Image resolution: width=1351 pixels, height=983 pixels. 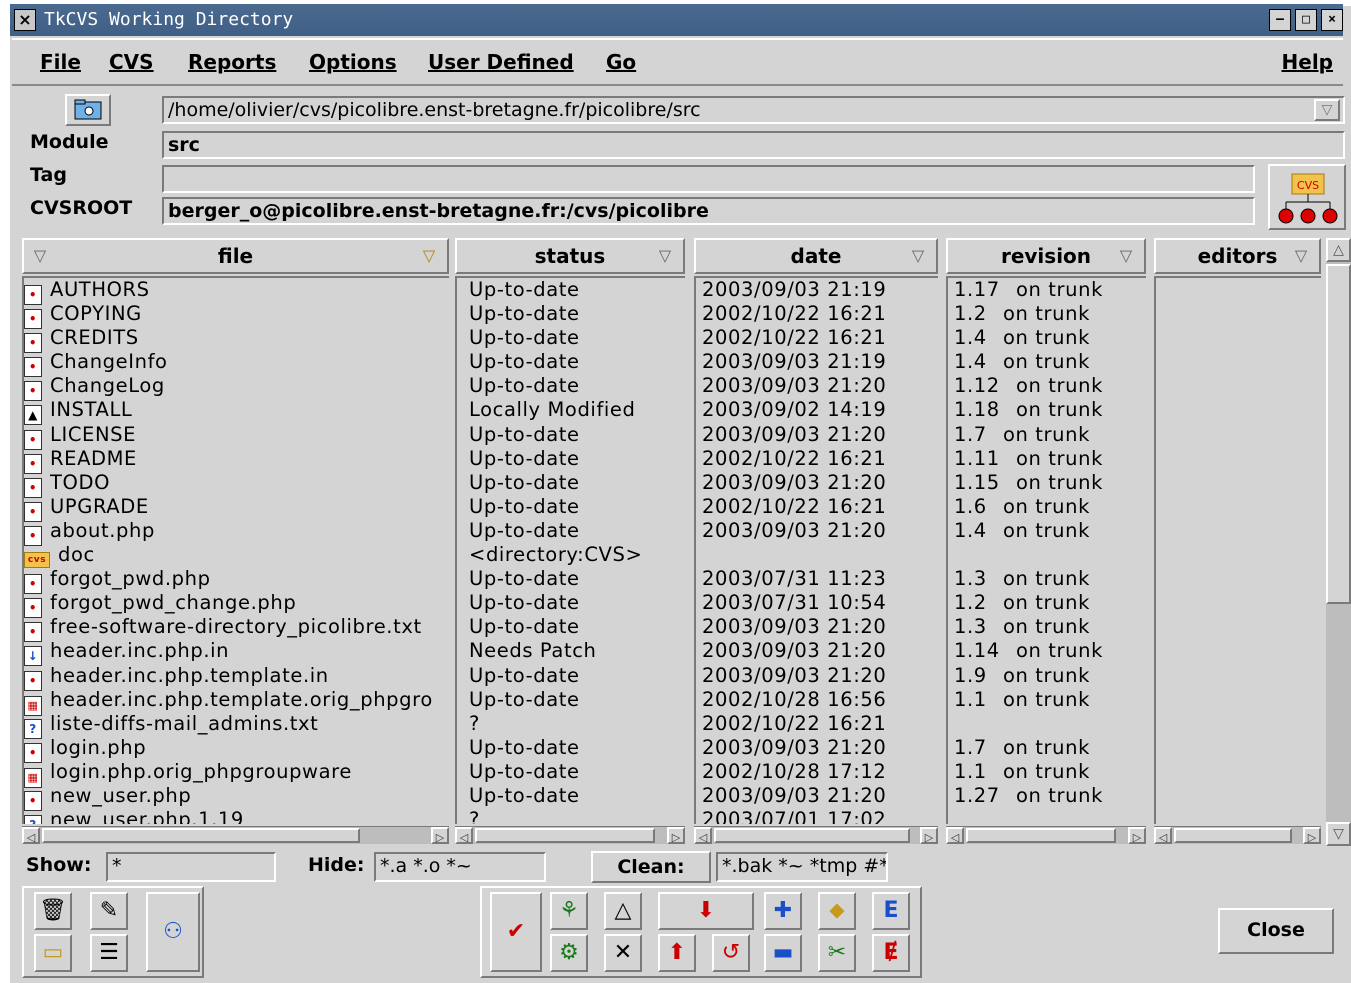 I want to click on window-menu-icon: ×, so click(x=25, y=20).